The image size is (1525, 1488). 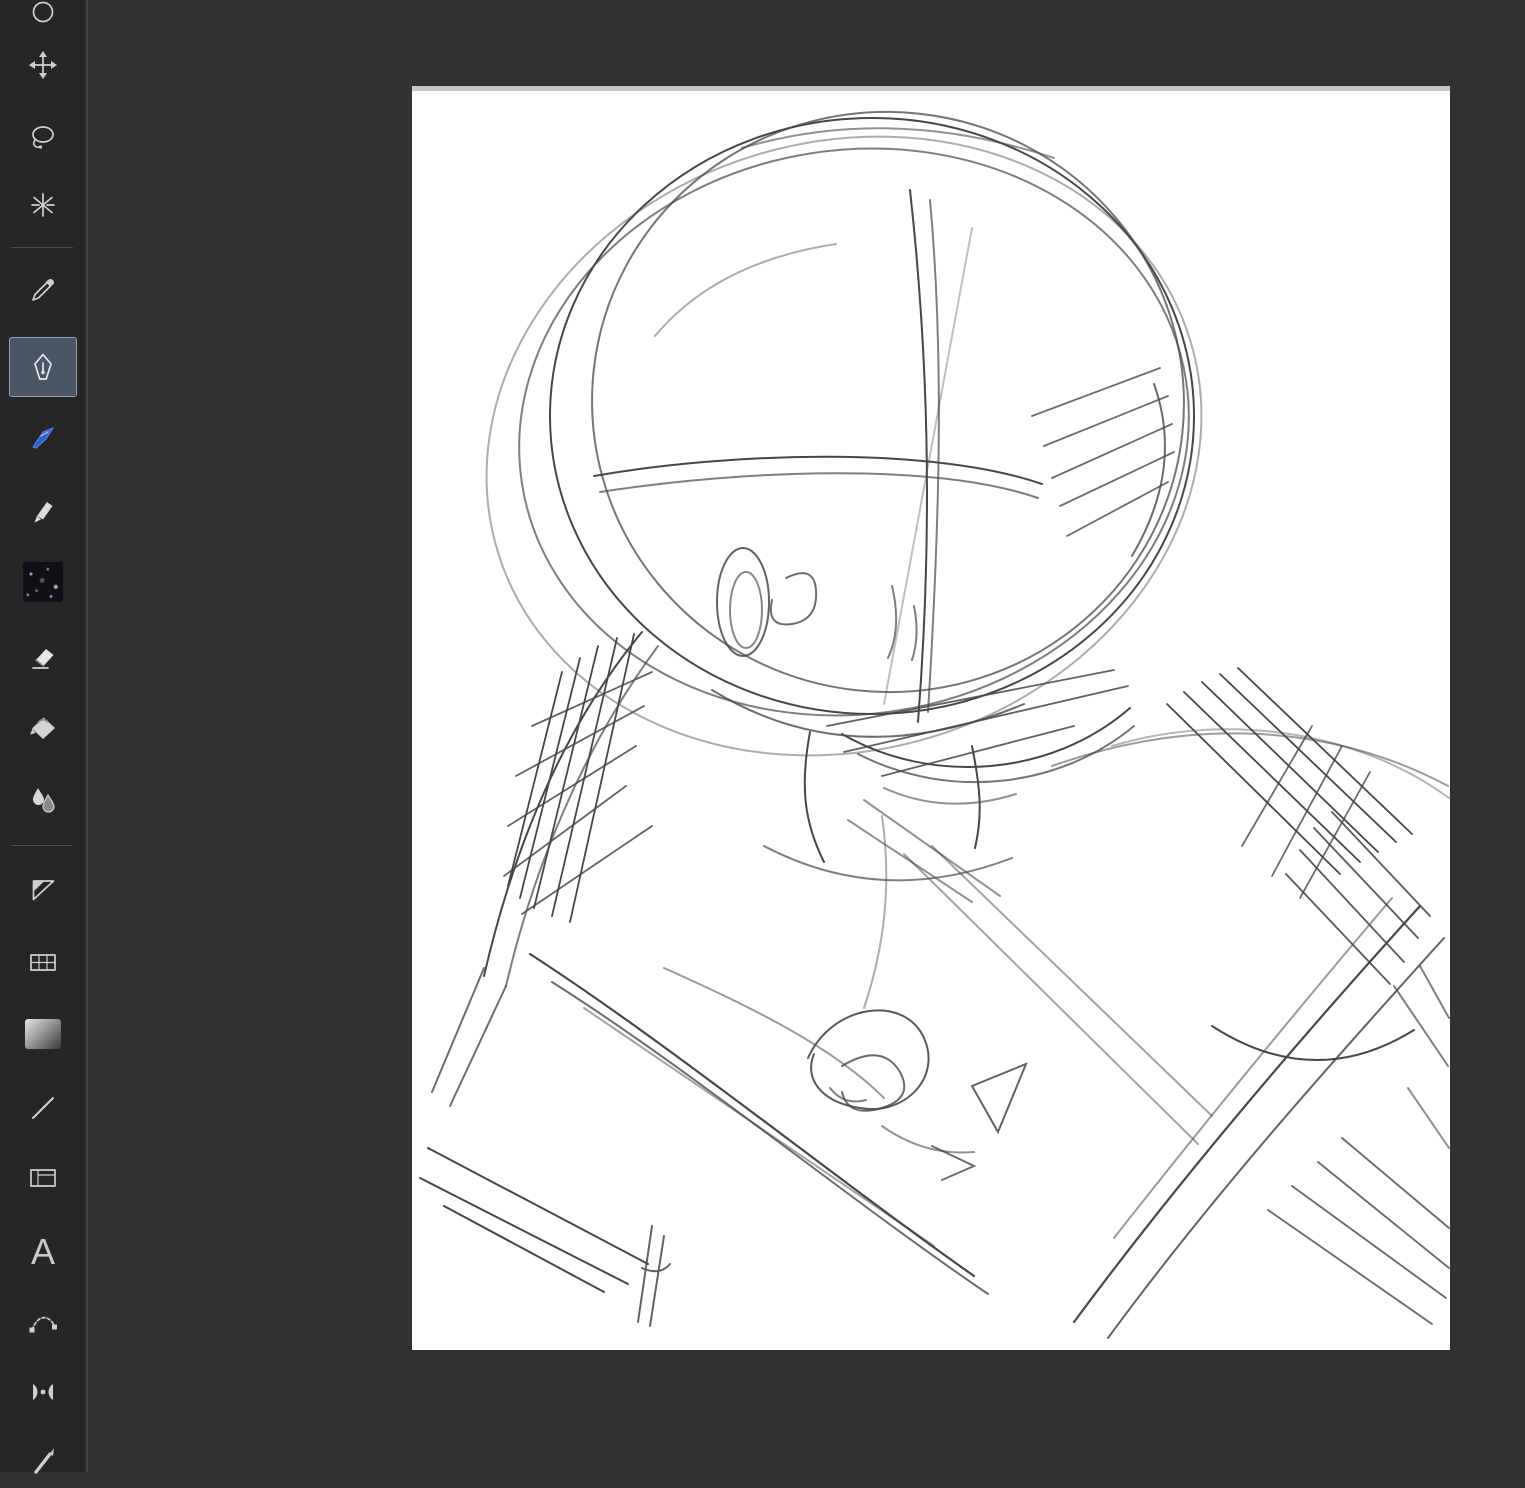 I want to click on tool-sidebar: A, so click(x=44, y=737).